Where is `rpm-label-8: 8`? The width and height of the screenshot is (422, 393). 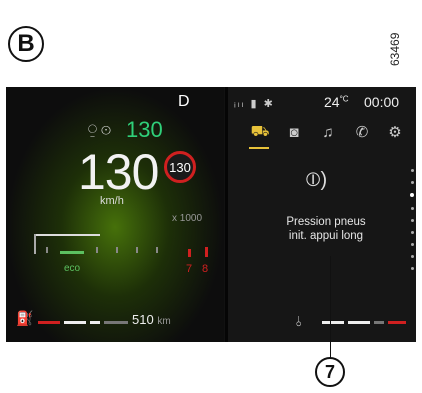 rpm-label-8: 8 is located at coordinates (205, 269).